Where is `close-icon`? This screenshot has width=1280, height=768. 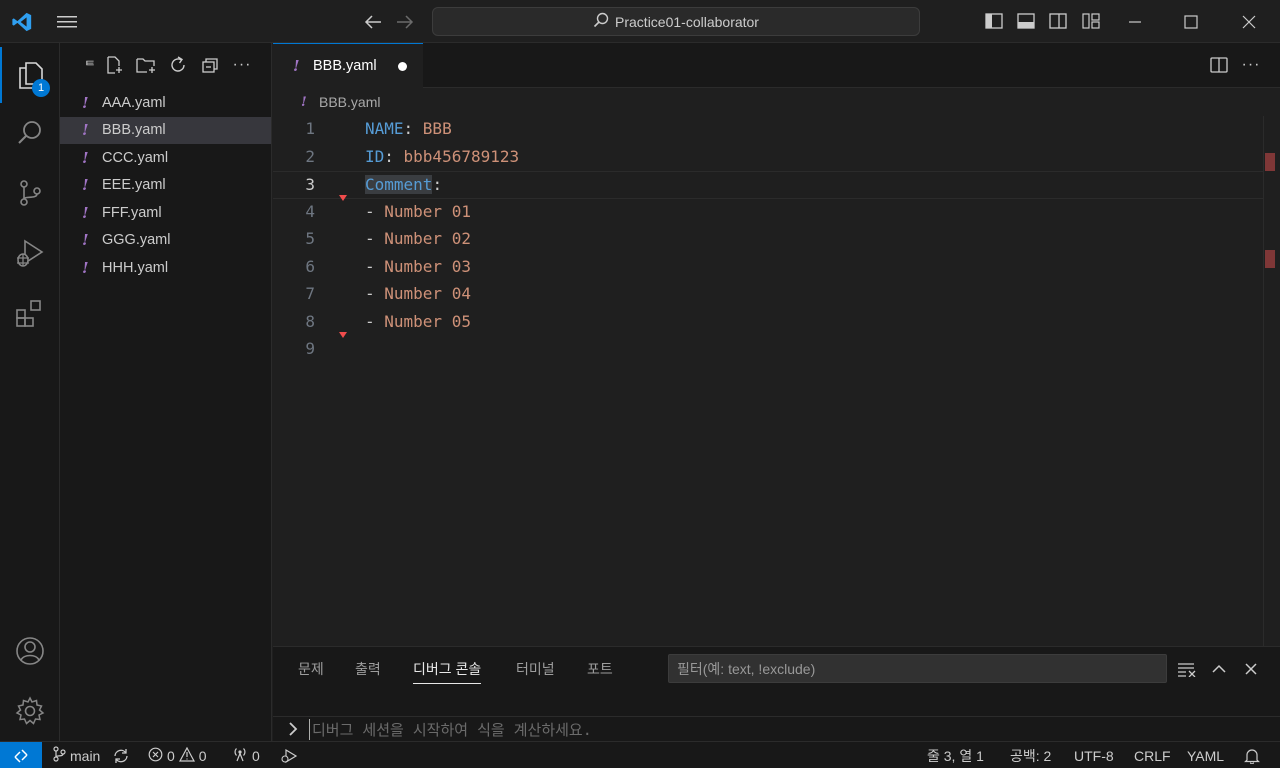 close-icon is located at coordinates (1249, 22).